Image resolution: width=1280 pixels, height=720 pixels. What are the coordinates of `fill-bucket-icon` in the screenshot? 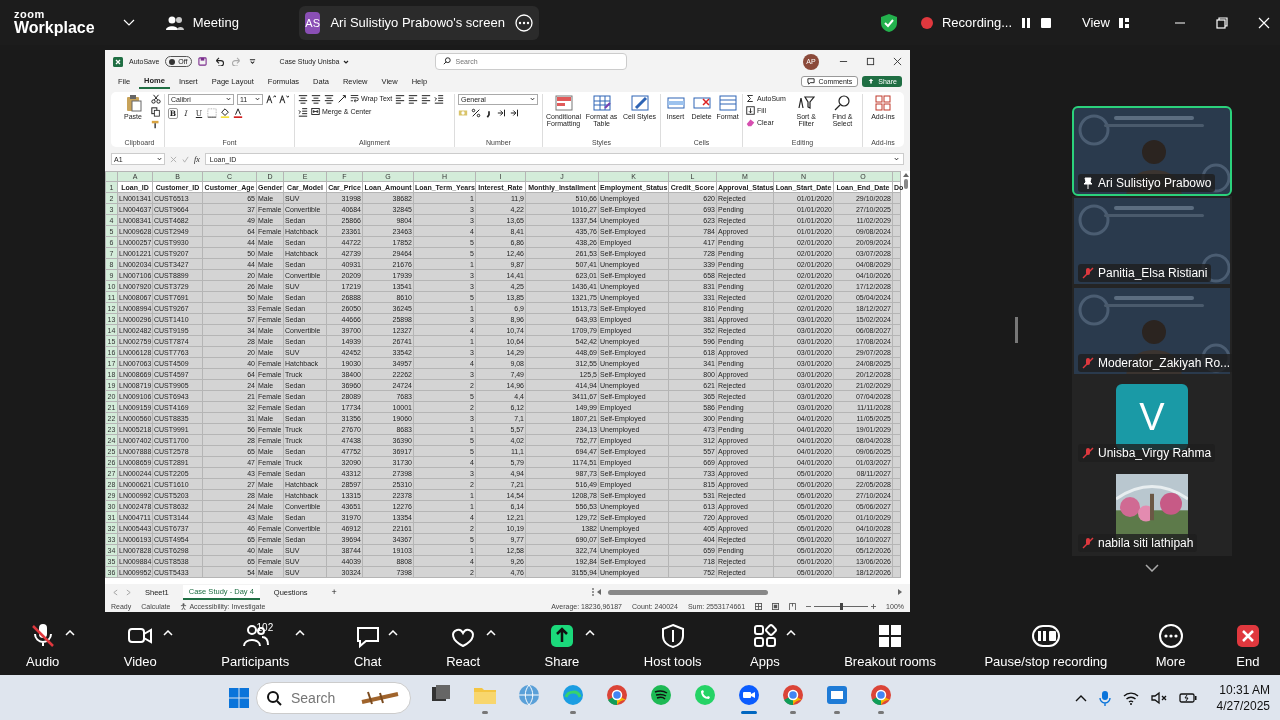 It's located at (225, 113).